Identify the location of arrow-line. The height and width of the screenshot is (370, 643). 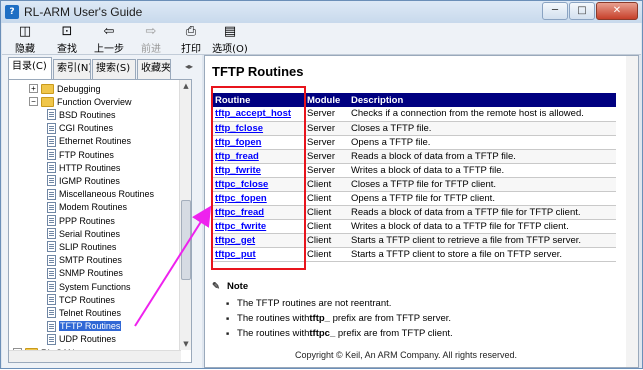
(173, 266).